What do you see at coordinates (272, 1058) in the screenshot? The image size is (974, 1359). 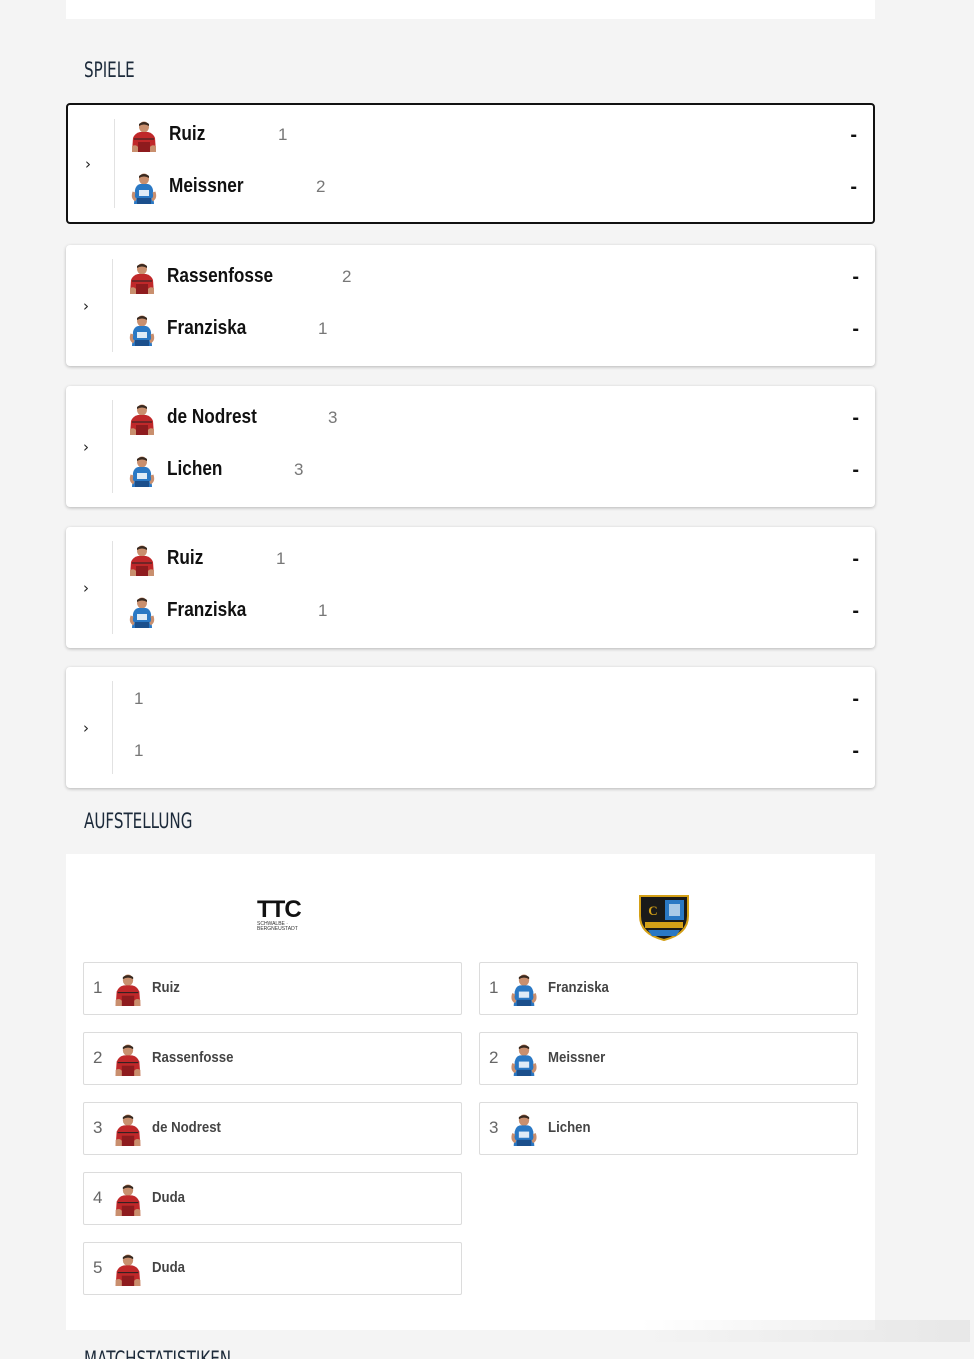 I see `lineup-item: 2 Rassenfosse` at bounding box center [272, 1058].